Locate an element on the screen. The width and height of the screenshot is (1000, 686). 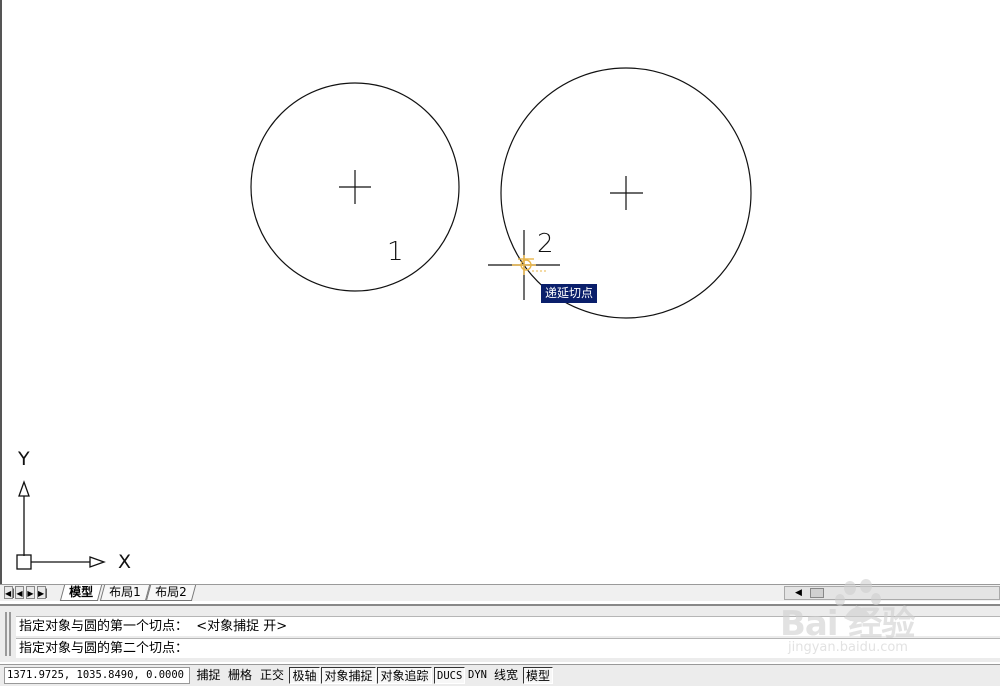
tab-first-button: ◀│ is located at coordinates (10, 592).